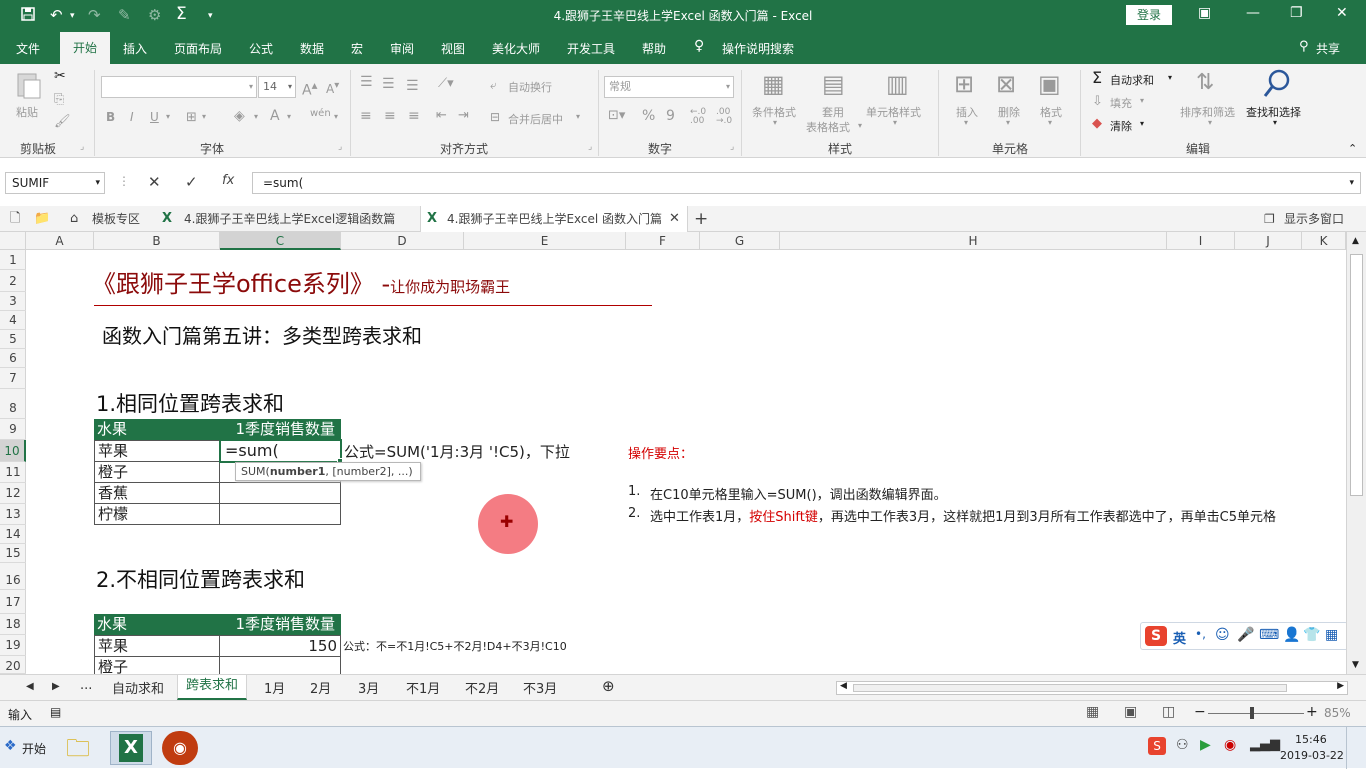  What do you see at coordinates (30, 686) in the screenshot?
I see `prev-sheet-icon: ◀` at bounding box center [30, 686].